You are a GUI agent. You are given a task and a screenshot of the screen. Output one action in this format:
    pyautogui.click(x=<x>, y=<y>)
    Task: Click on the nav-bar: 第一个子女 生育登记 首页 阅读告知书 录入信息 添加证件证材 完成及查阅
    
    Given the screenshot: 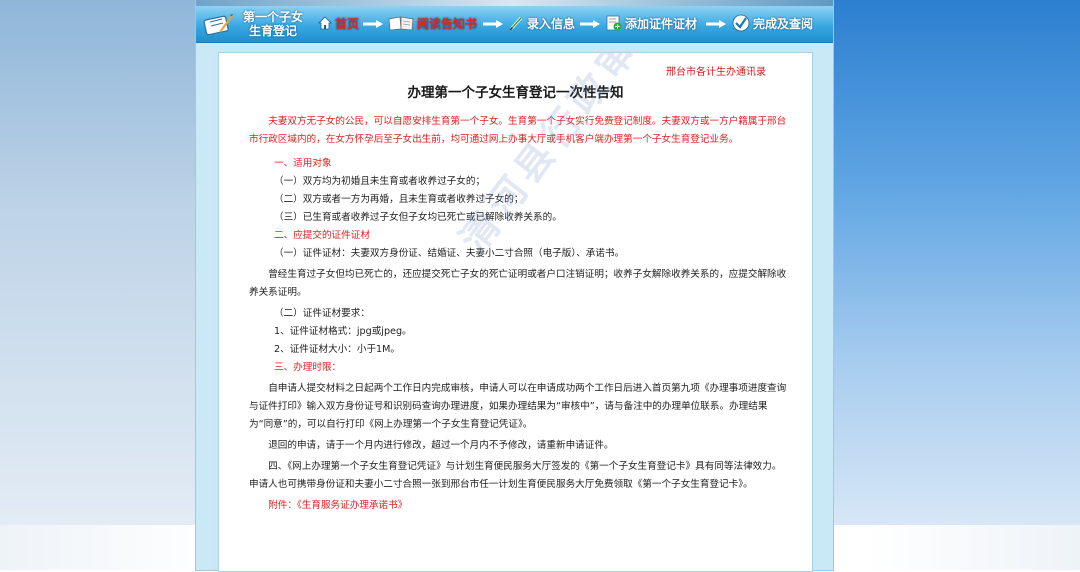 What is the action you would take?
    pyautogui.click(x=514, y=24)
    